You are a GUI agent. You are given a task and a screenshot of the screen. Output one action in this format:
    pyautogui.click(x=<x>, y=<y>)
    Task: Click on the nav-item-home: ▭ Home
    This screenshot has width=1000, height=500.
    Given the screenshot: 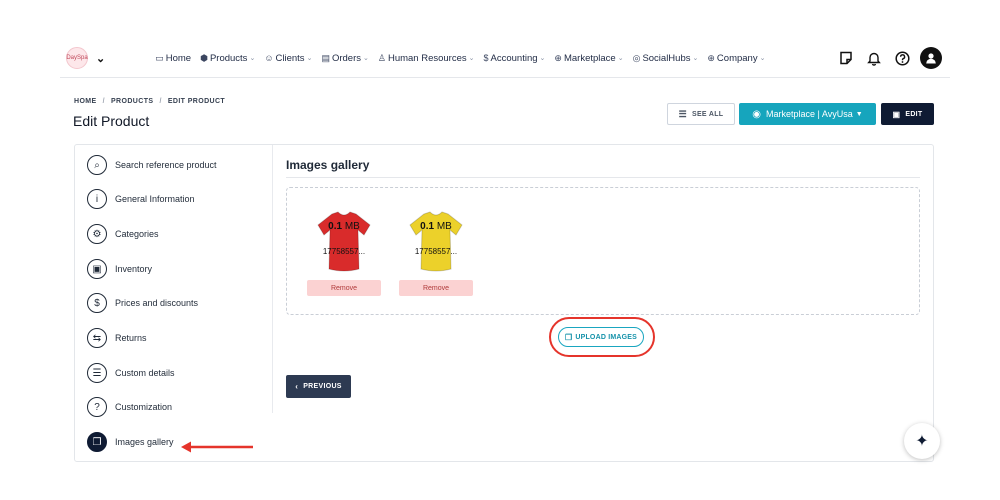 What is the action you would take?
    pyautogui.click(x=173, y=58)
    